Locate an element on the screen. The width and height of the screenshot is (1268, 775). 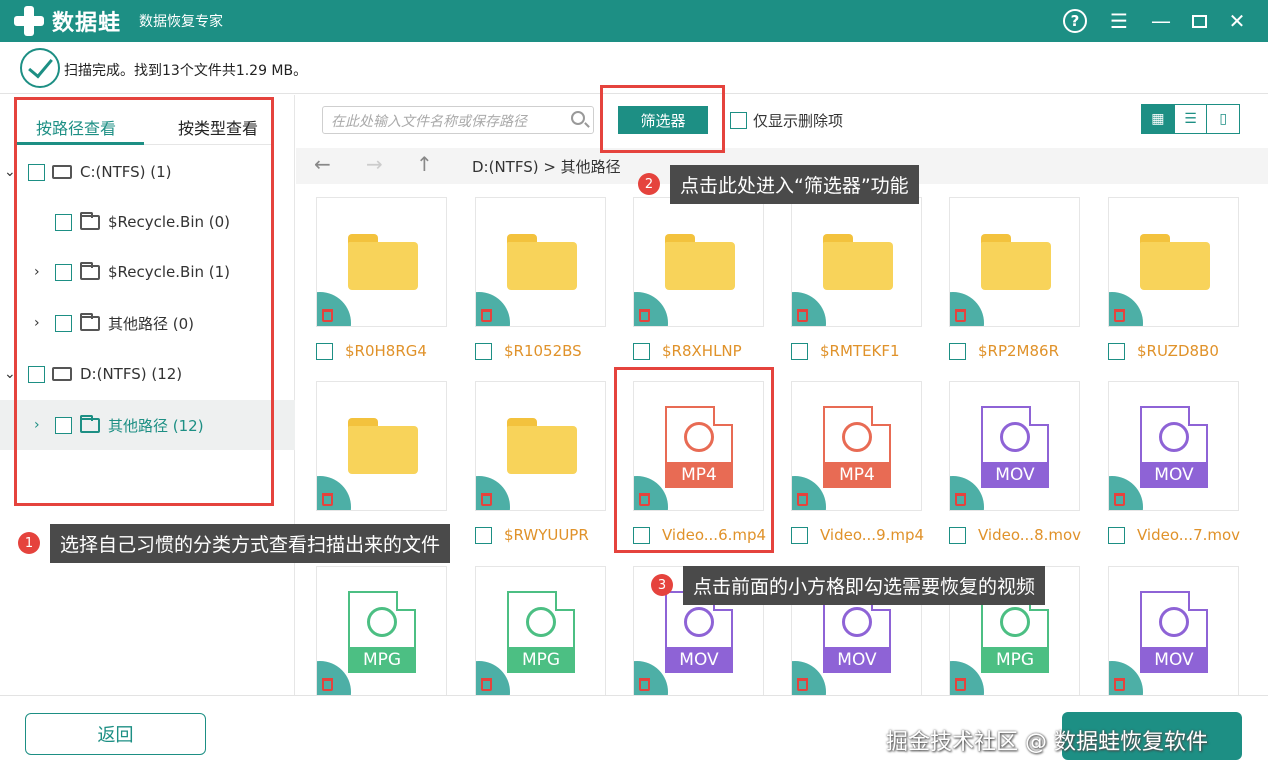
callout-1: 1 选择自己习惯的分类方式查看扫描出来的文件 is located at coordinates (234, 543).